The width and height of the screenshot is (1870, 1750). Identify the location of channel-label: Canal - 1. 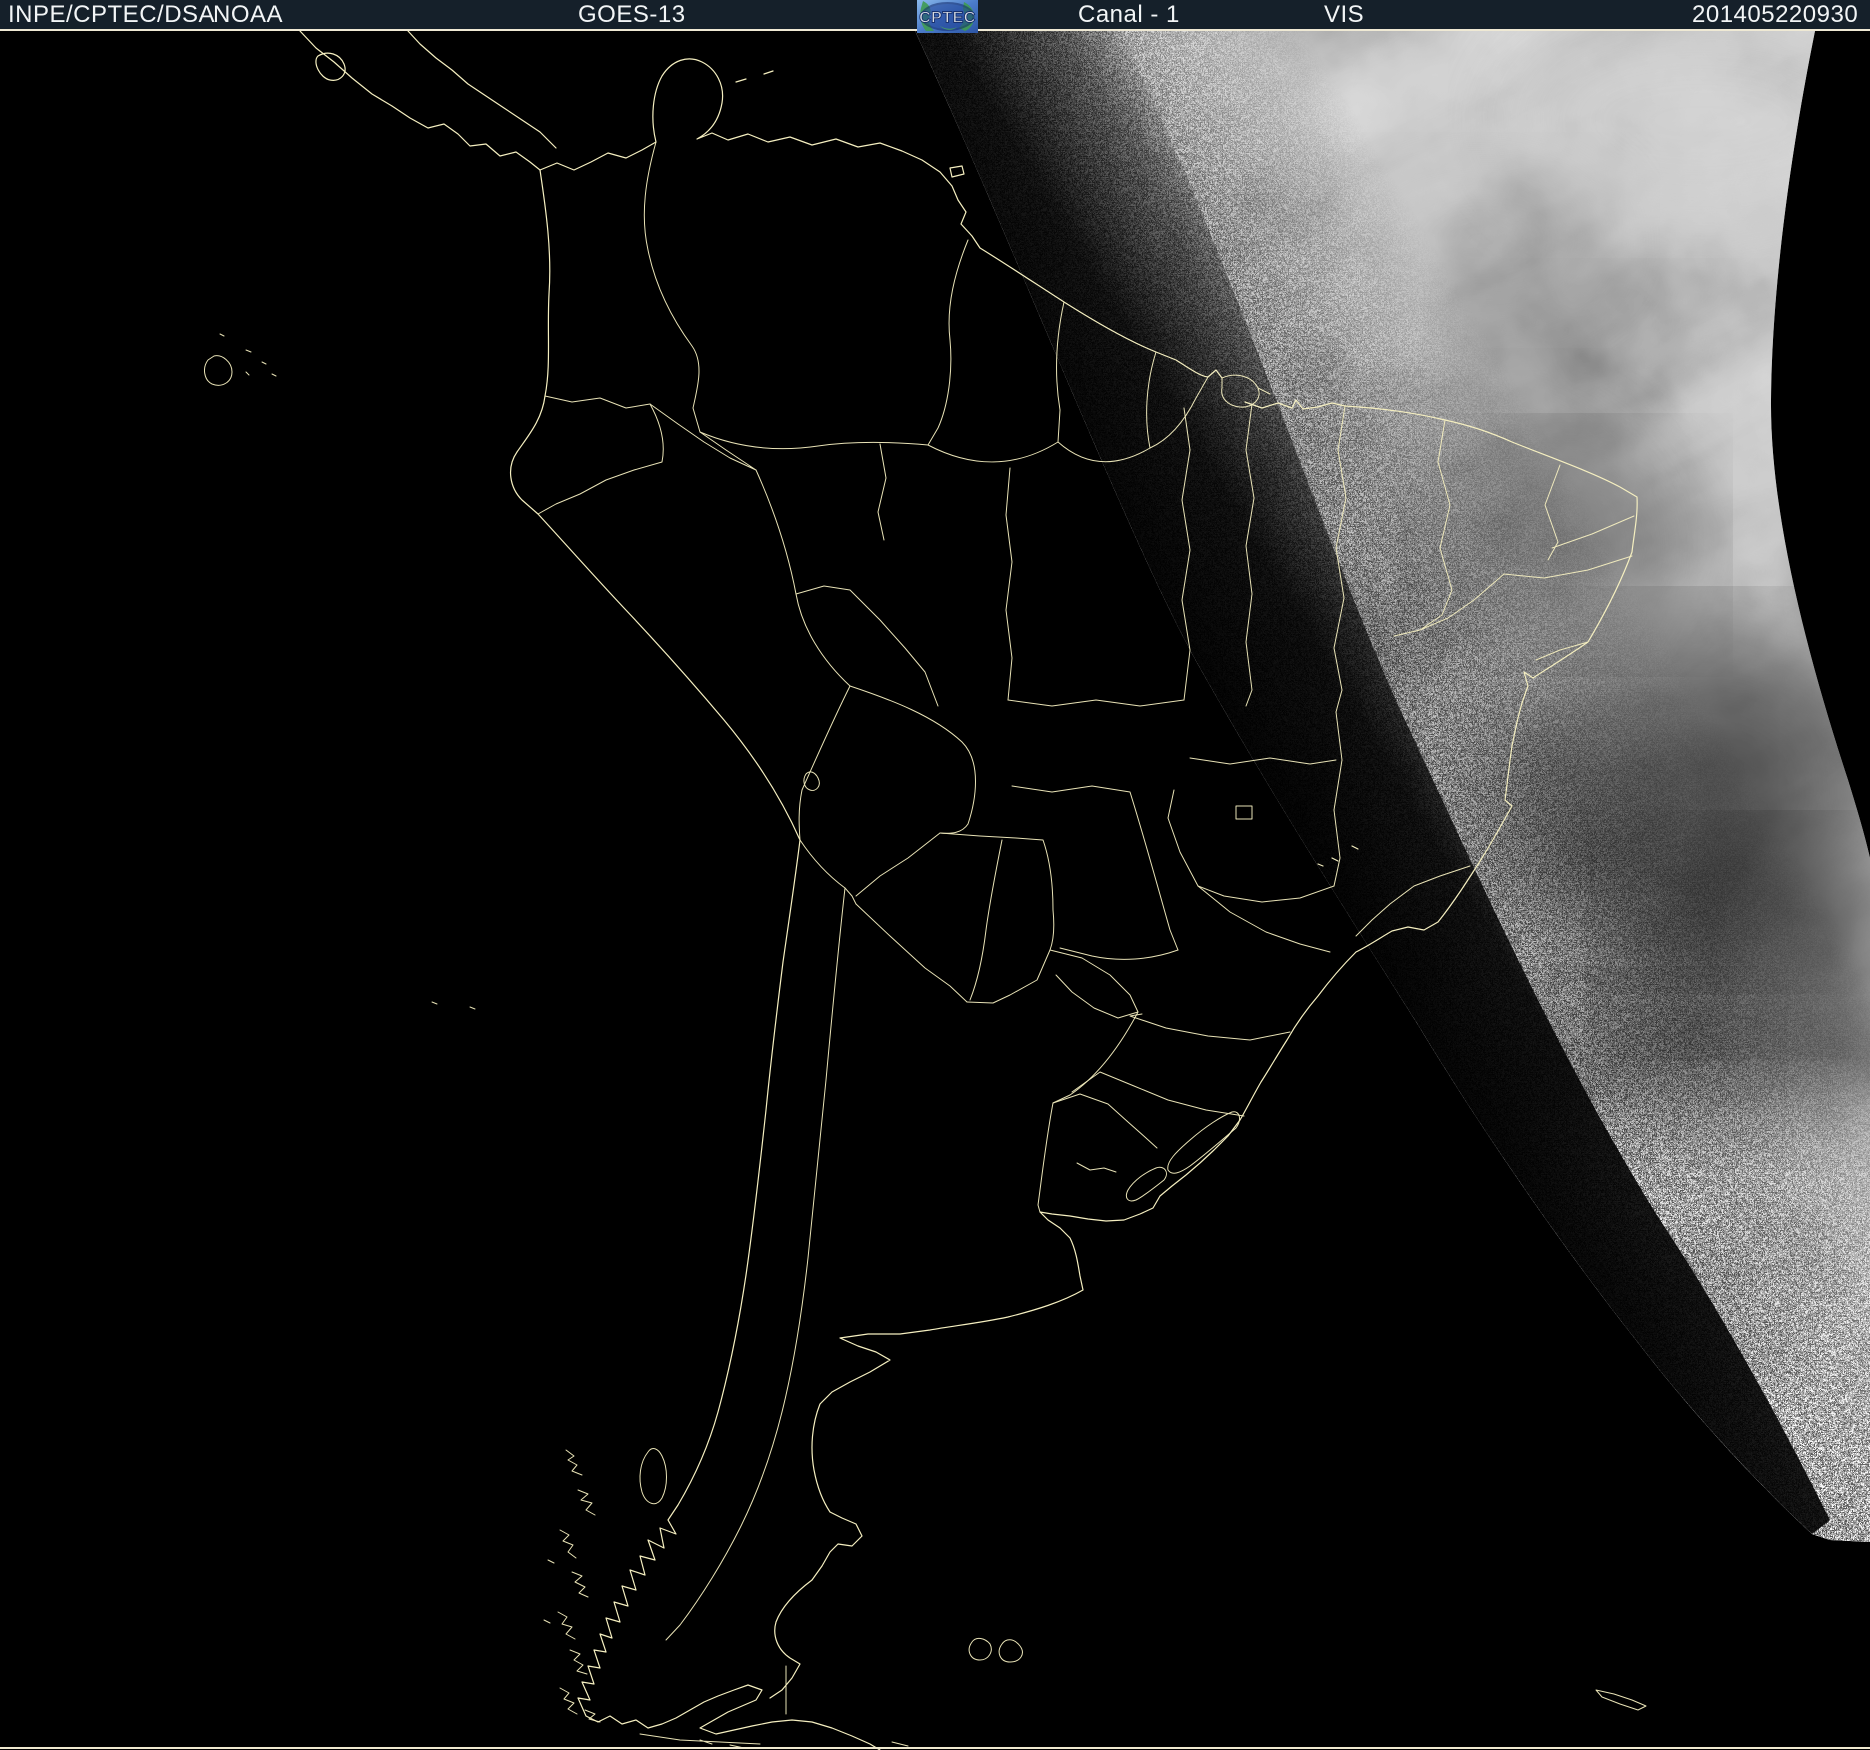
(1129, 14).